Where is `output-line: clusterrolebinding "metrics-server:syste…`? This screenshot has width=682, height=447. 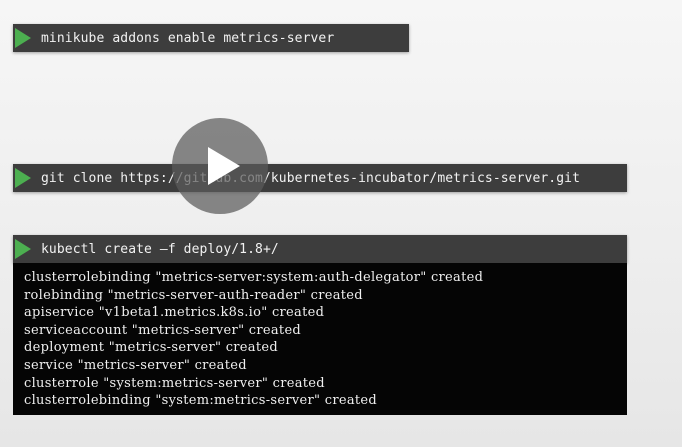 output-line: clusterrolebinding "metrics-server:syste… is located at coordinates (254, 277).